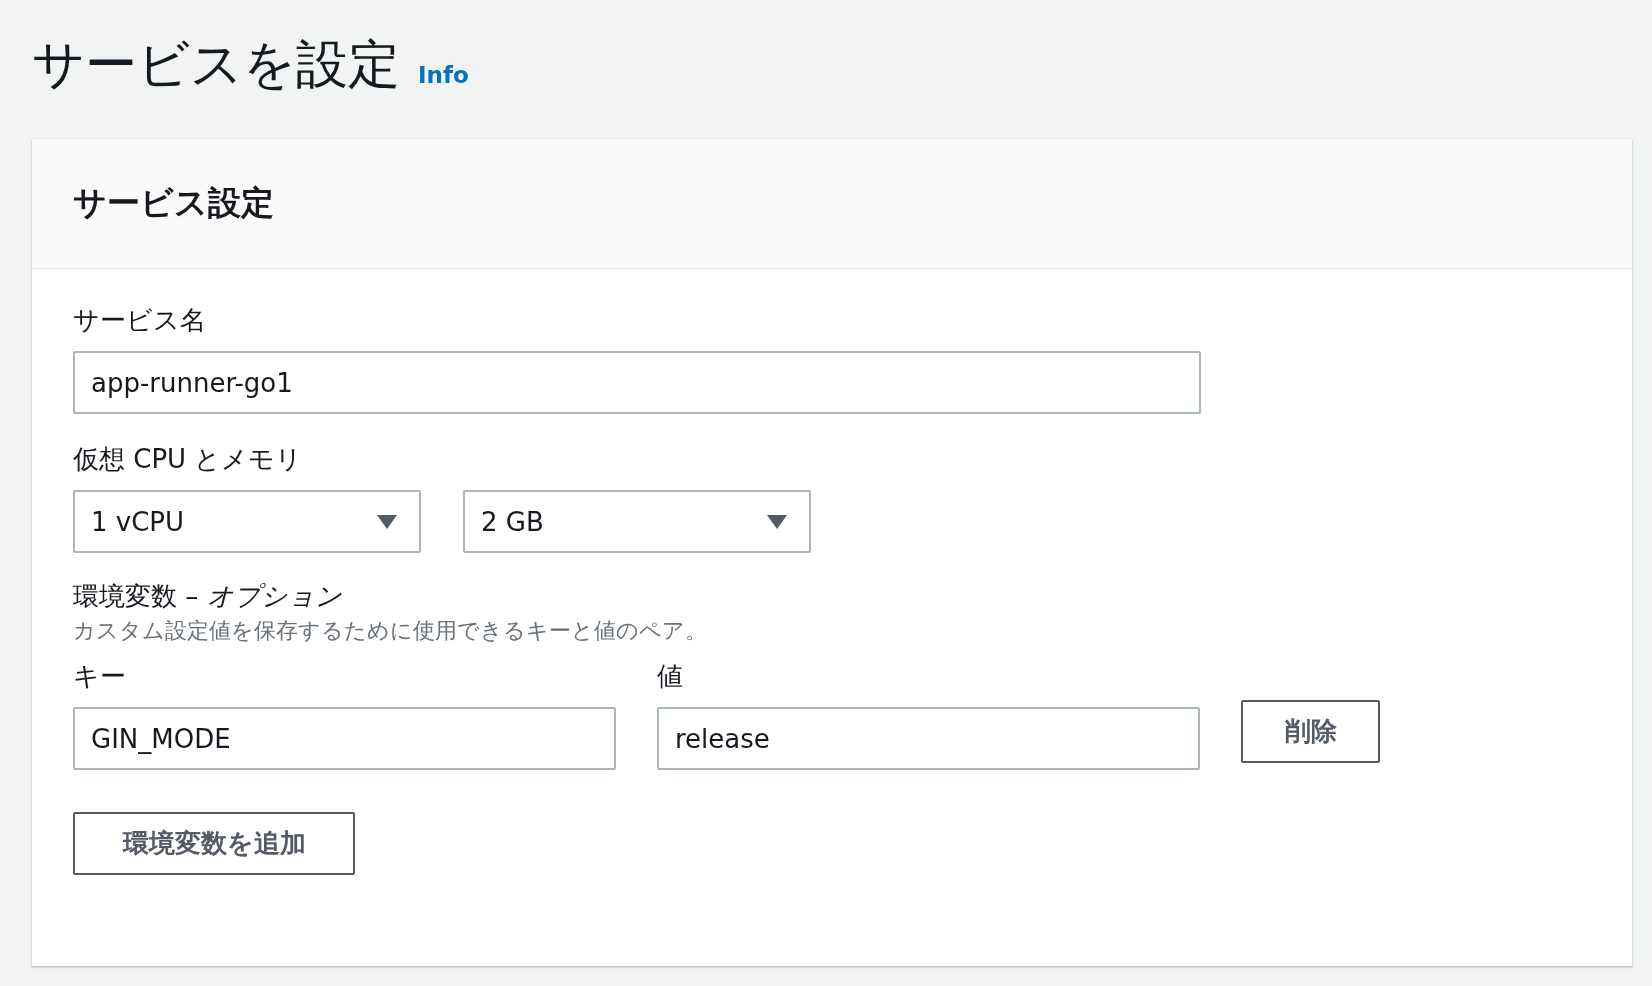 The image size is (1652, 986). I want to click on remove-button: 削除, so click(1310, 731).